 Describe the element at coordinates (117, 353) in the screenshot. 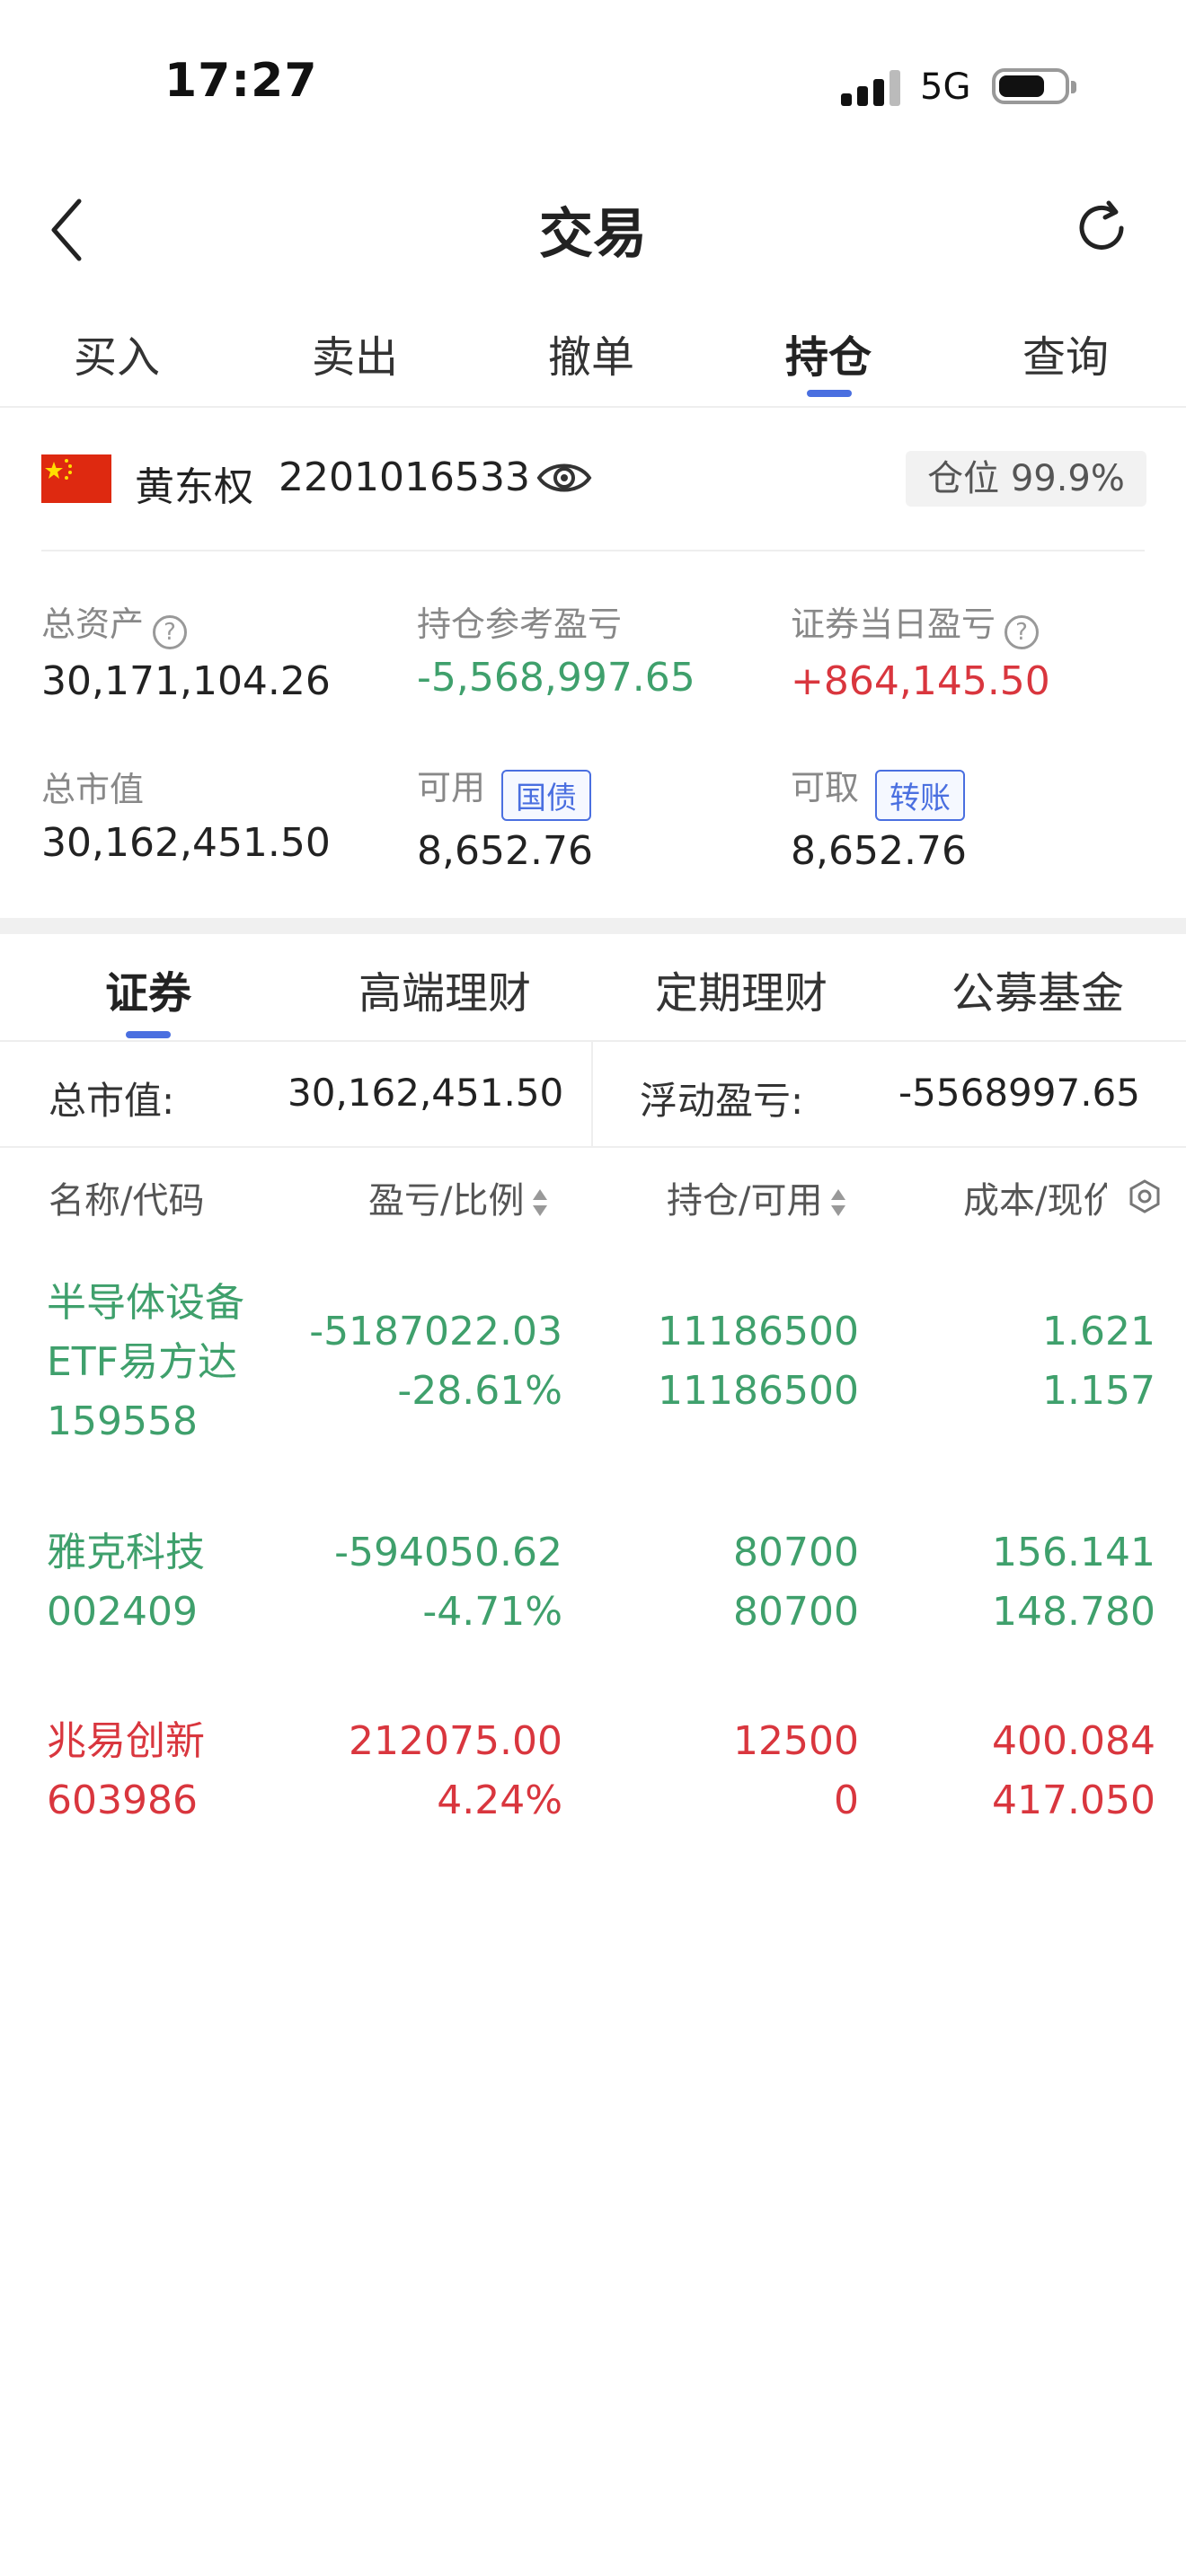

I see `tab-buy: 买入` at that location.